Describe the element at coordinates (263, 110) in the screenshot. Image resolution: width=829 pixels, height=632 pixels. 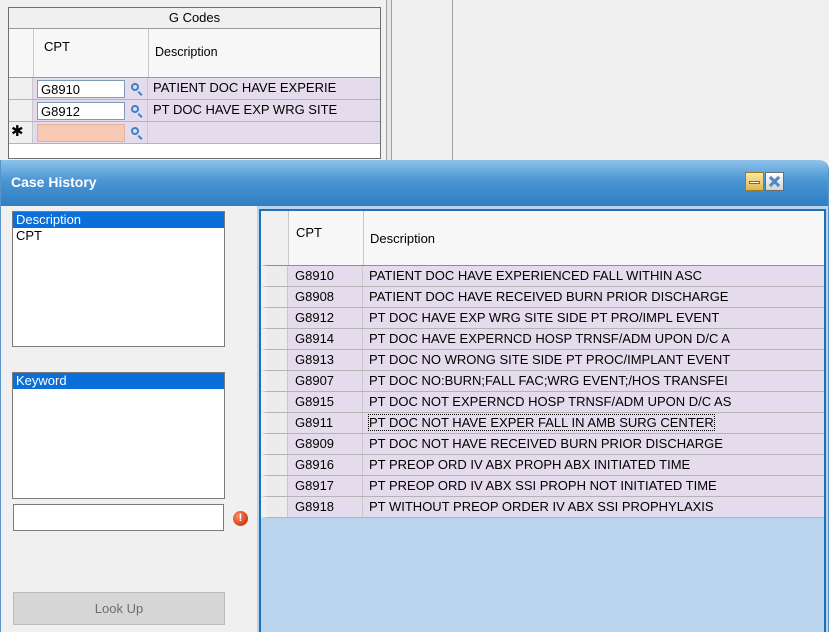
I see `gcodes-description-cell: PT DOC HAVE EXP WRG SITE` at that location.